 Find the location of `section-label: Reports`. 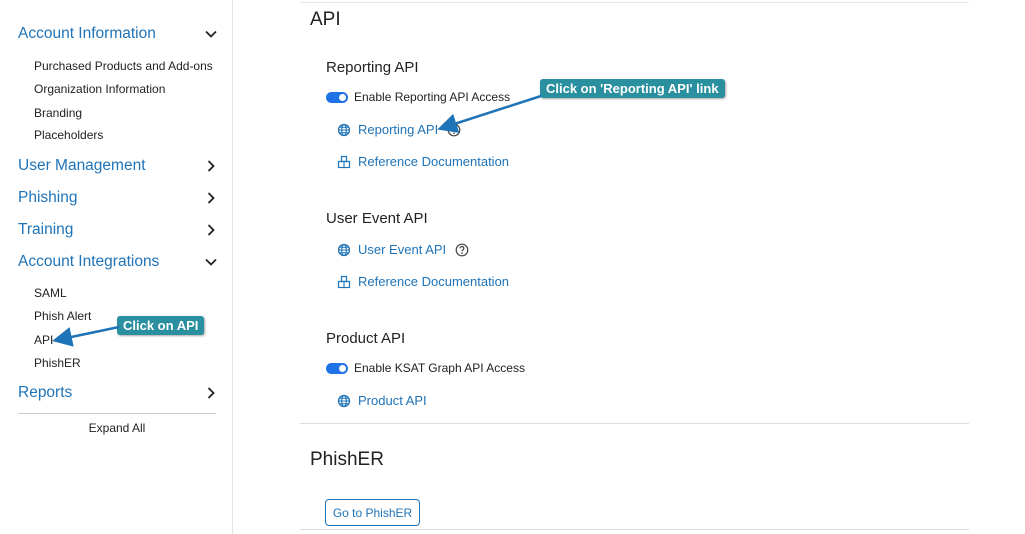

section-label: Reports is located at coordinates (45, 392).